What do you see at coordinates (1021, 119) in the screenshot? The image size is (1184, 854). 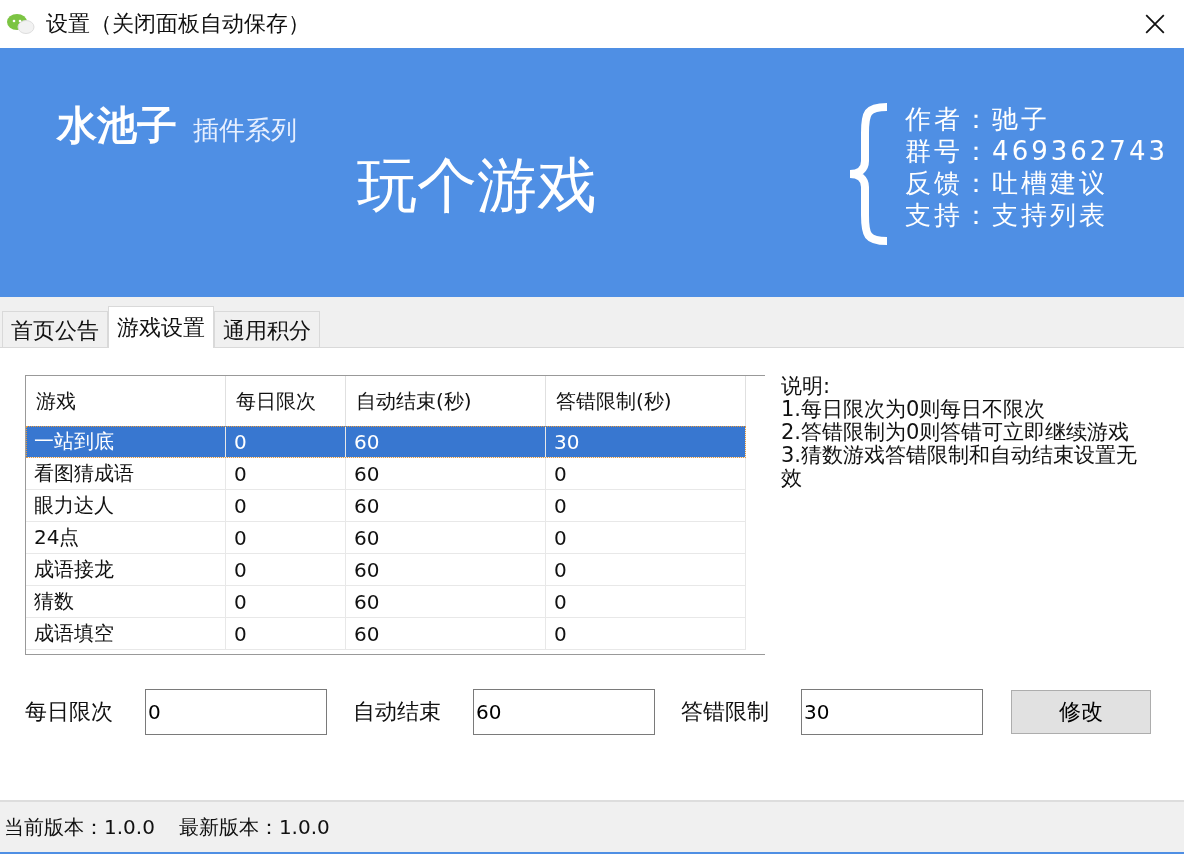 I see `info-value: 驰子` at bounding box center [1021, 119].